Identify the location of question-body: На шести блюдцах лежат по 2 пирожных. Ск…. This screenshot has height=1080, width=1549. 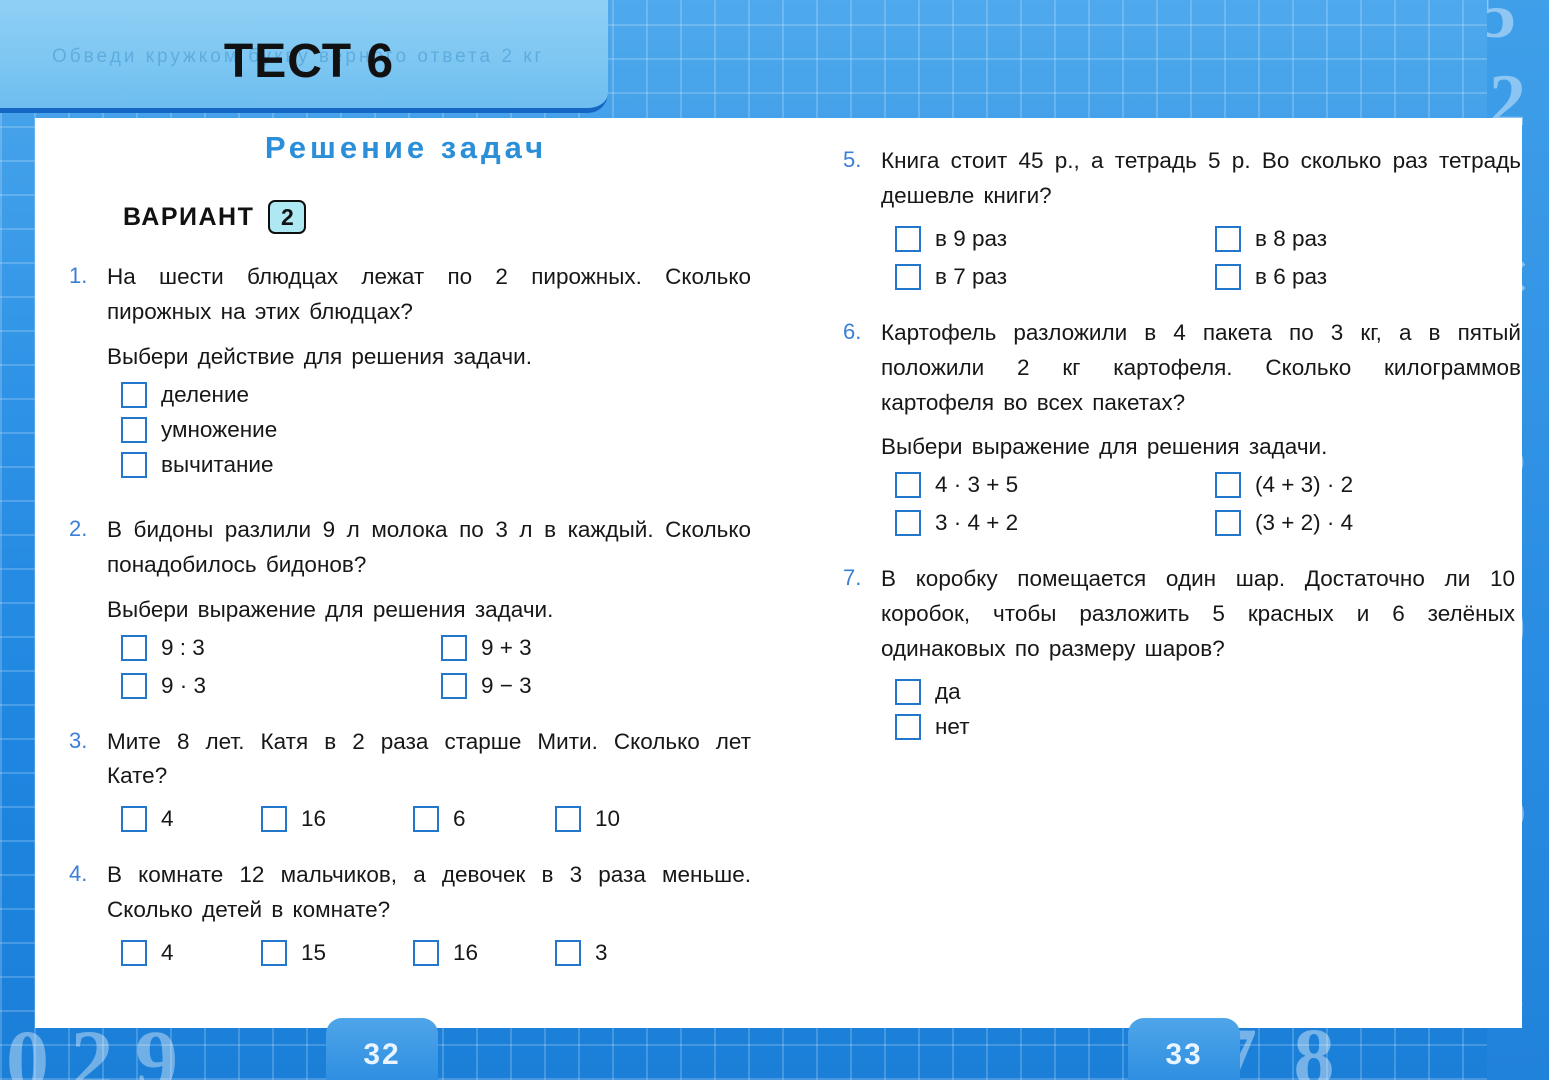
(429, 373).